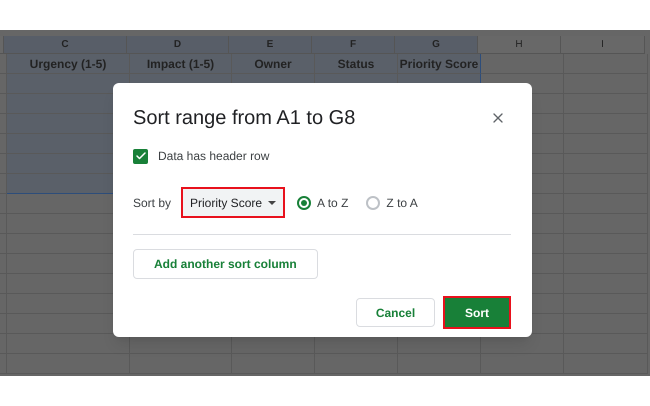  Describe the element at coordinates (332, 203) in the screenshot. I see `radio-label: A to Z` at that location.